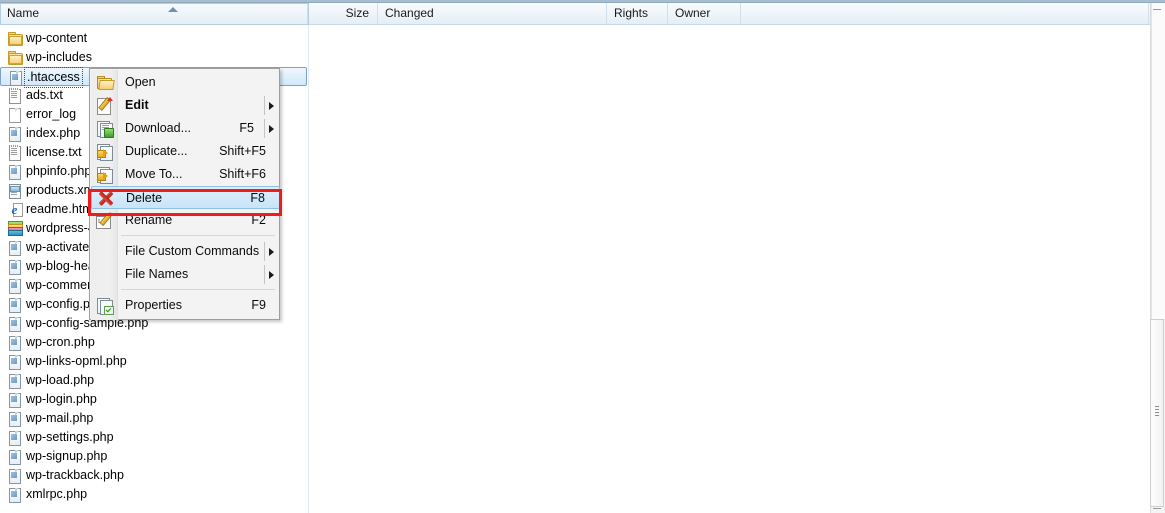 The height and width of the screenshot is (513, 1165). What do you see at coordinates (67, 456) in the screenshot?
I see `file-name-label: wp-signup.php` at bounding box center [67, 456].